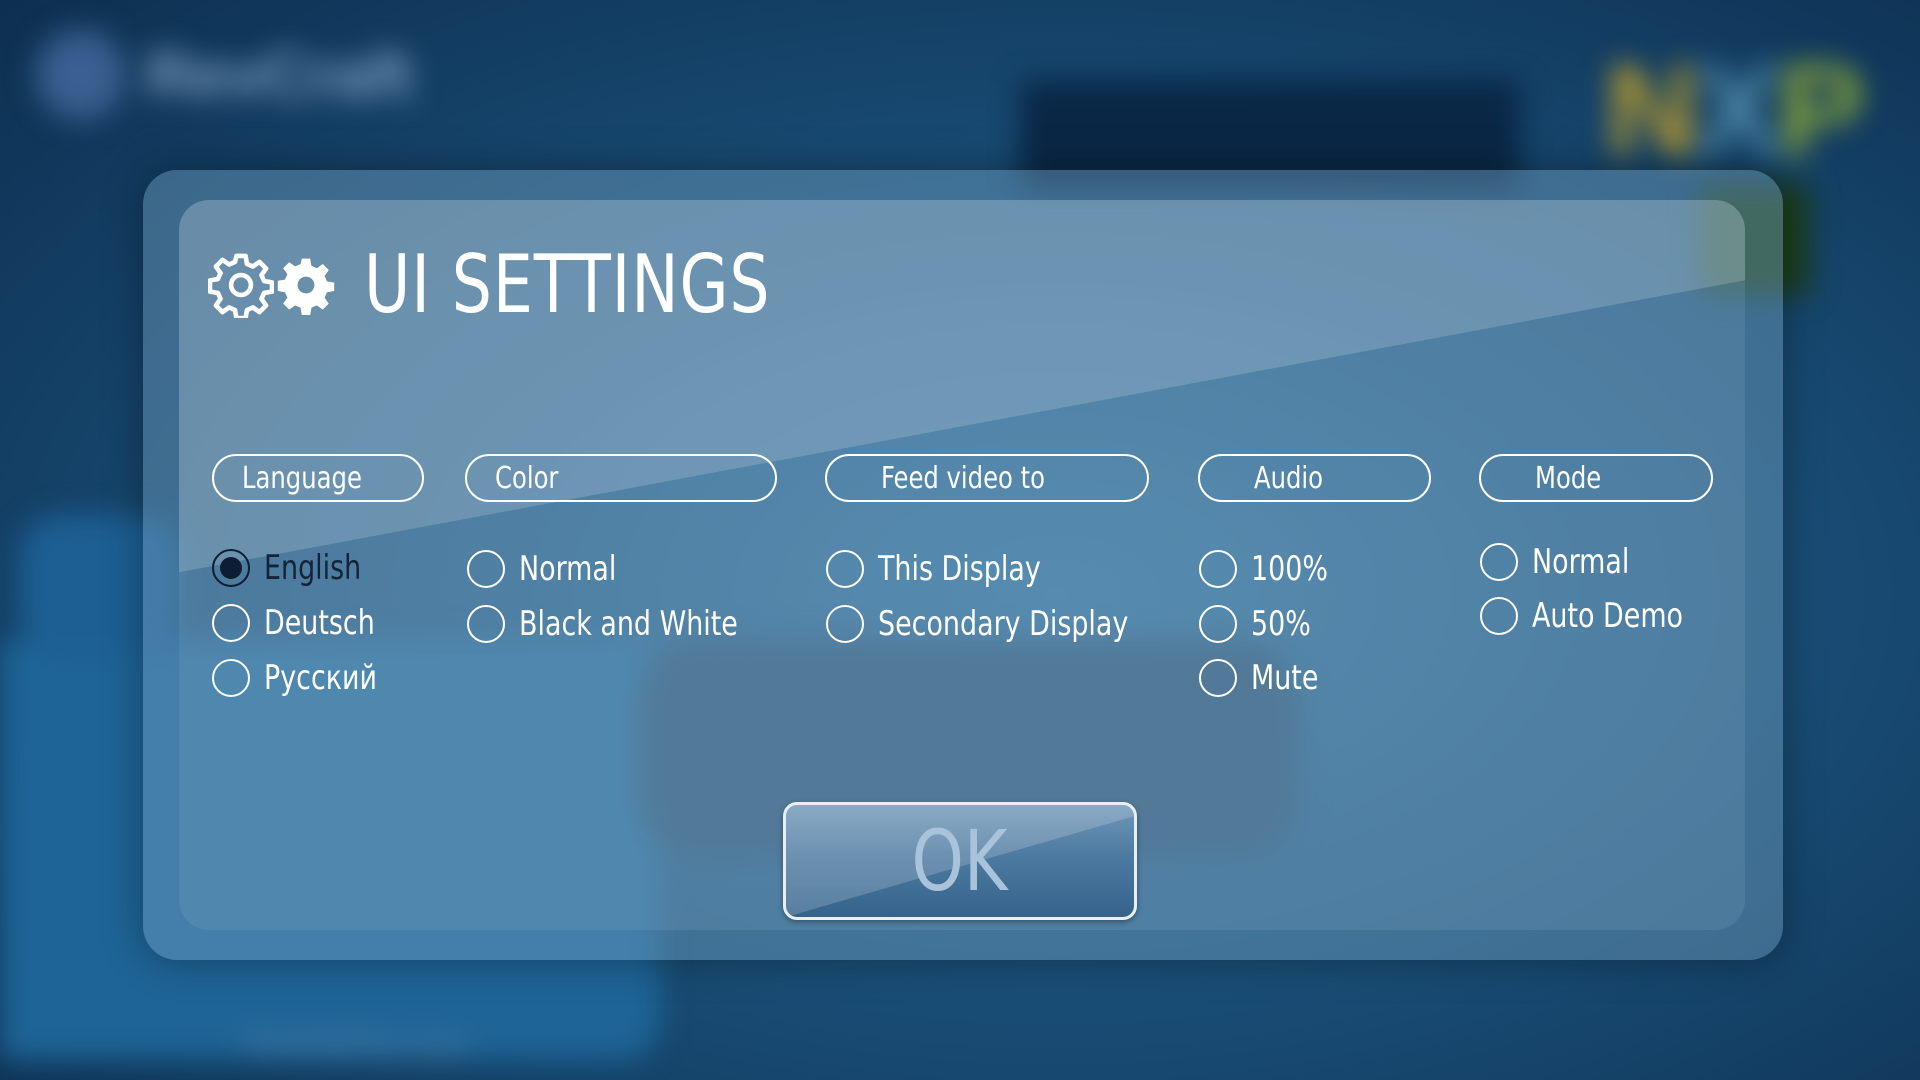  I want to click on feed-video-header: Feed video to, so click(987, 478).